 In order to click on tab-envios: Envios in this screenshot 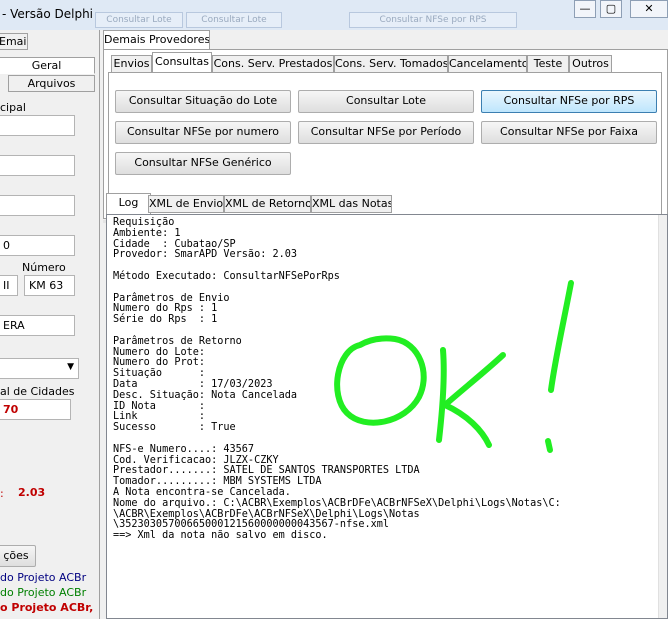, I will do `click(131, 64)`.